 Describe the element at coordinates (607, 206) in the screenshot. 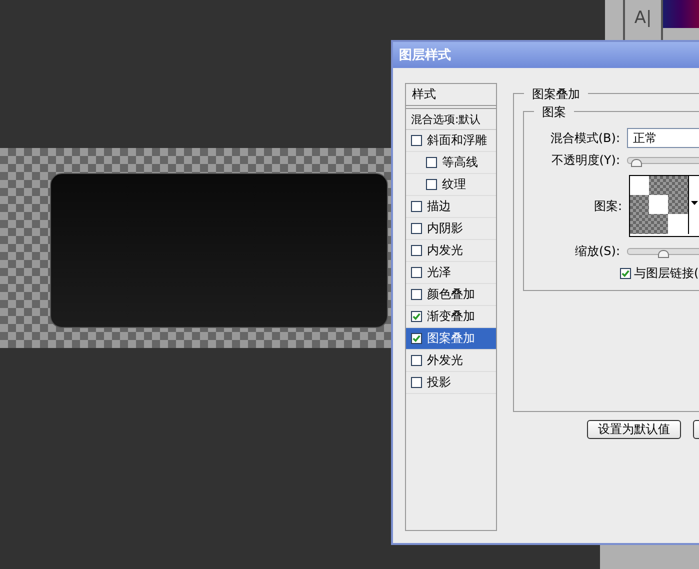

I see `pattern-label: 图案:` at that location.